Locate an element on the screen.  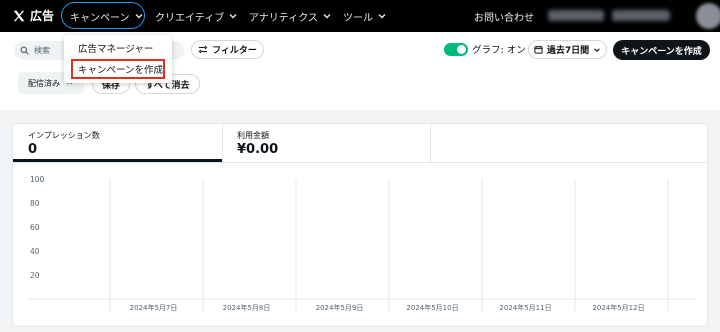
y-tick-label: 80 is located at coordinates (35, 203).